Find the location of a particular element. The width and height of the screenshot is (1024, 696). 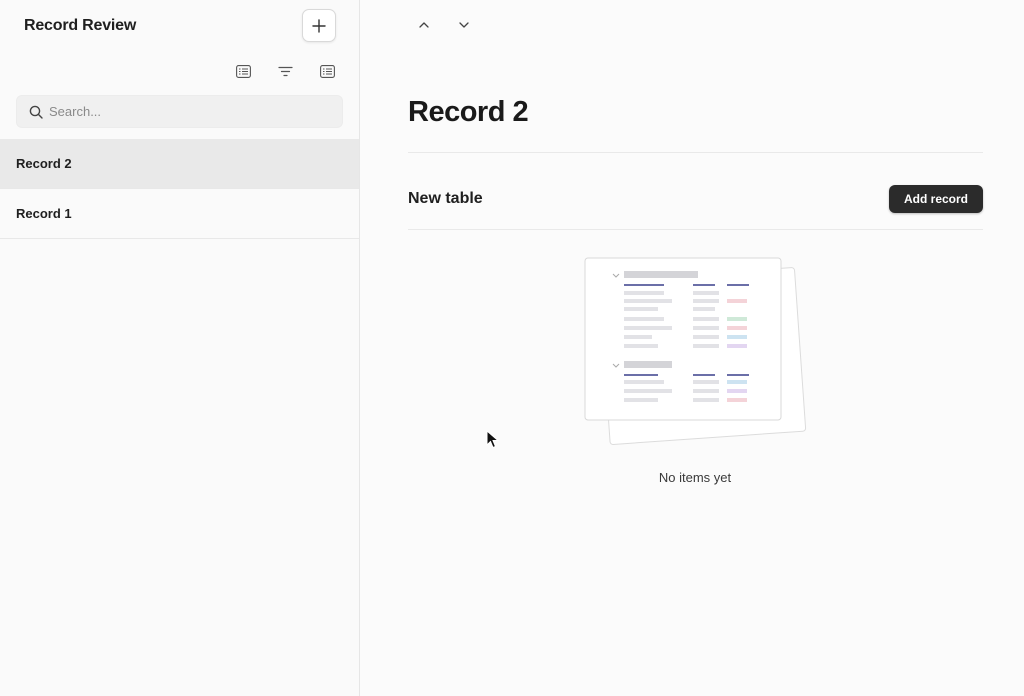

add-record-button: Add record is located at coordinates (936, 199).